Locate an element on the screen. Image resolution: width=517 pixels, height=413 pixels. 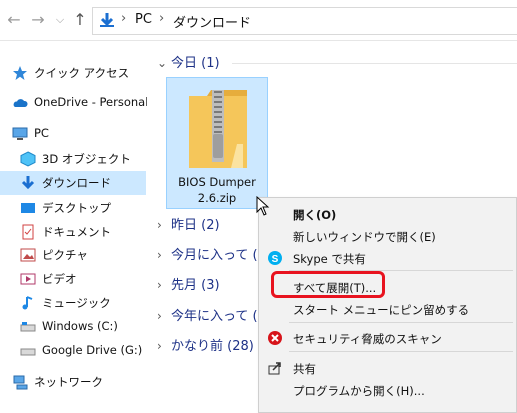
group-long-ago: › かなり前 (28) is located at coordinates (205, 345).